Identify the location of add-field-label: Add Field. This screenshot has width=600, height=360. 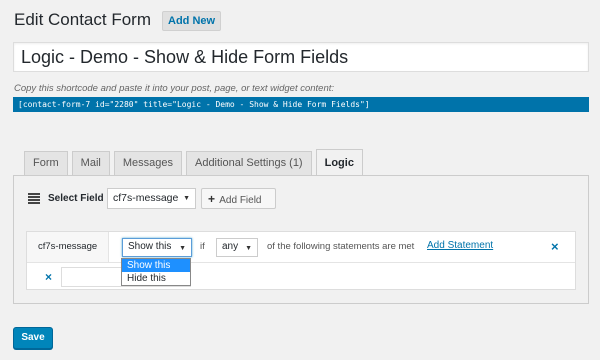
(240, 200).